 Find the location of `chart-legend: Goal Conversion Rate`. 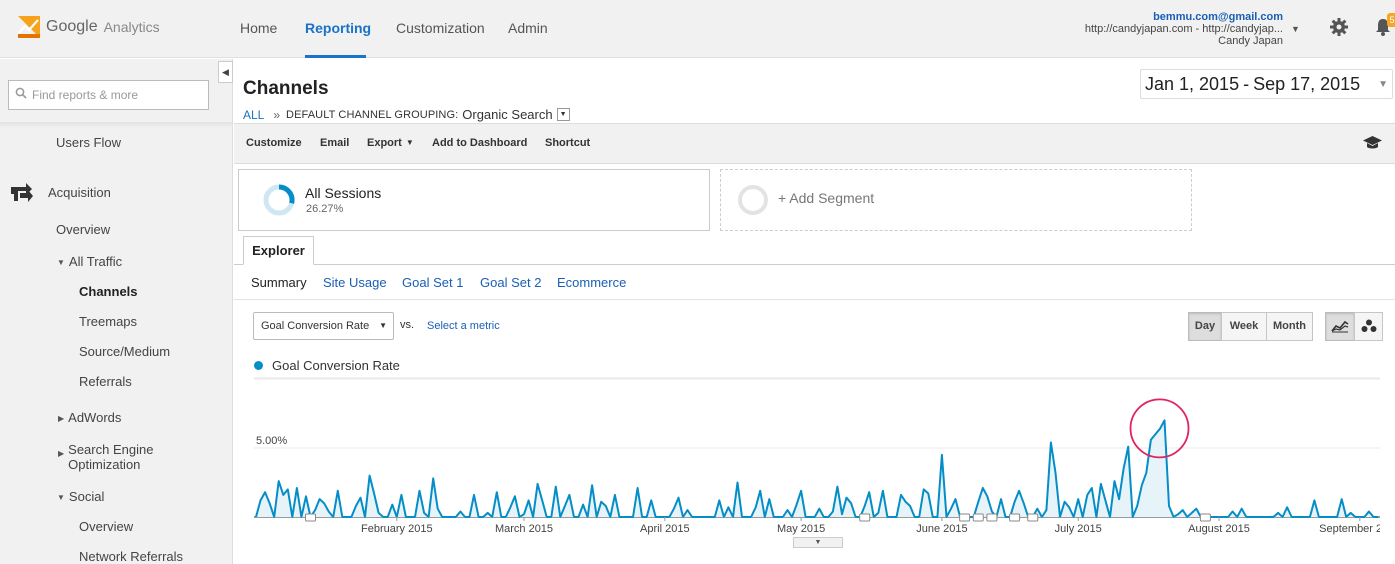

chart-legend: Goal Conversion Rate is located at coordinates (327, 365).